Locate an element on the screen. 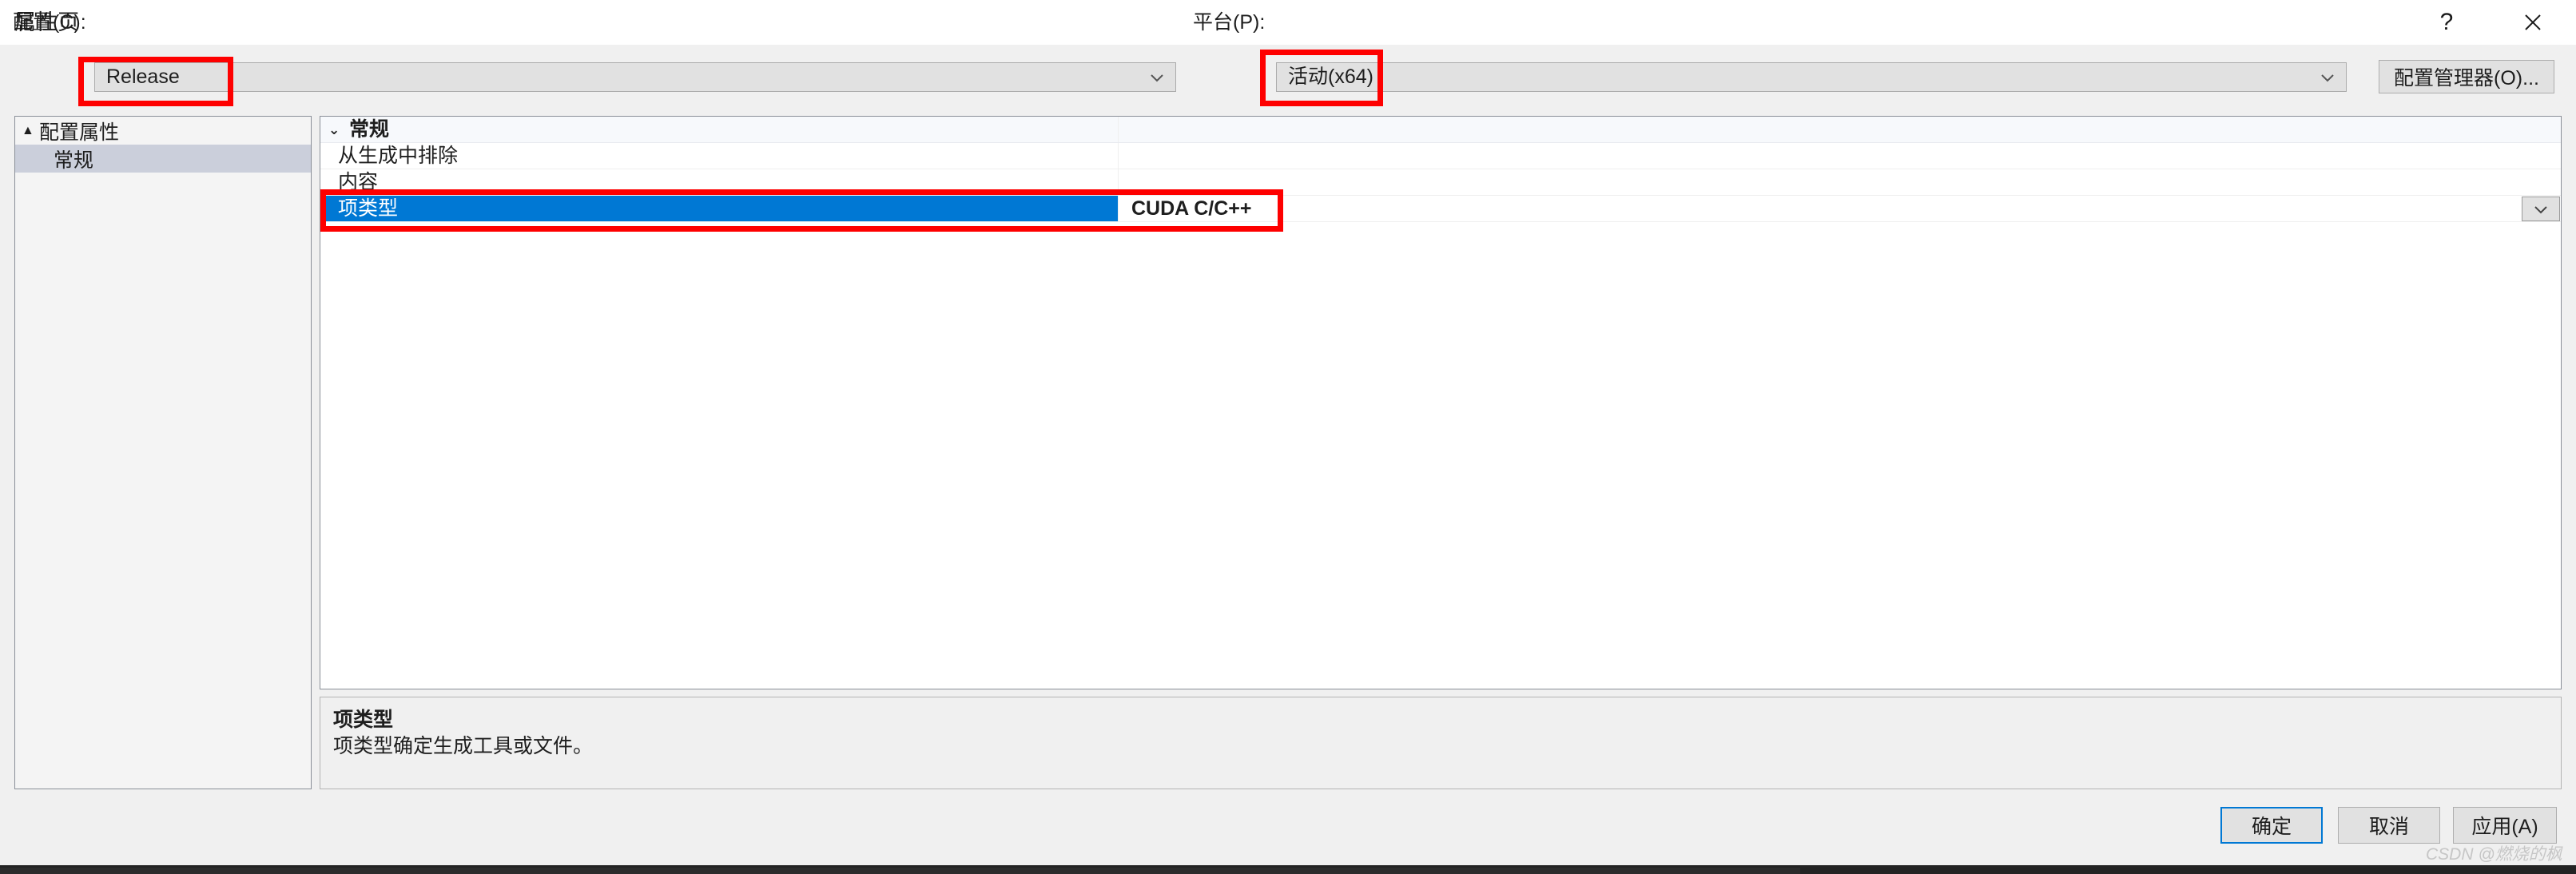 Image resolution: width=2576 pixels, height=874 pixels. property-group-label: 常规 is located at coordinates (369, 129).